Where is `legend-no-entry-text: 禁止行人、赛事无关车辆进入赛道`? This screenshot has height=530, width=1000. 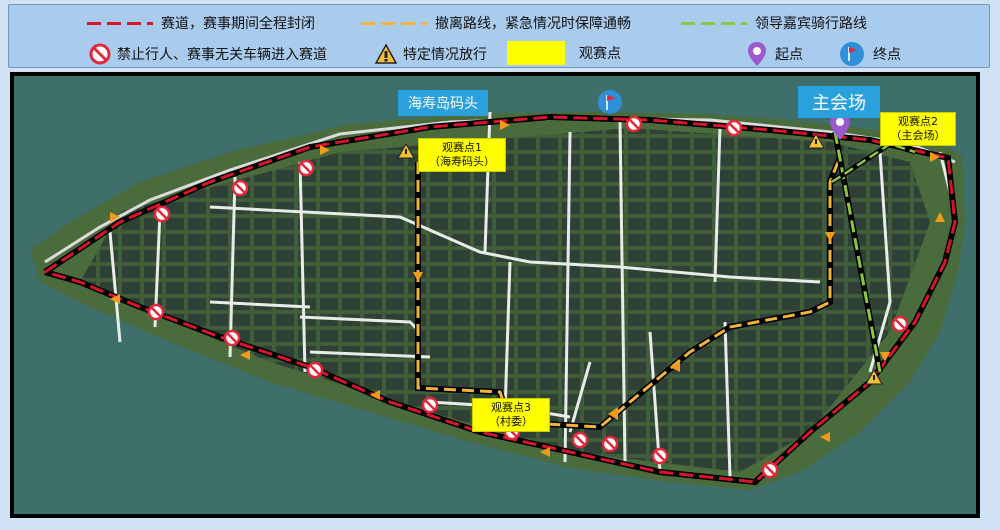
legend-no-entry-text: 禁止行人、赛事无关车辆进入赛道 is located at coordinates (222, 55).